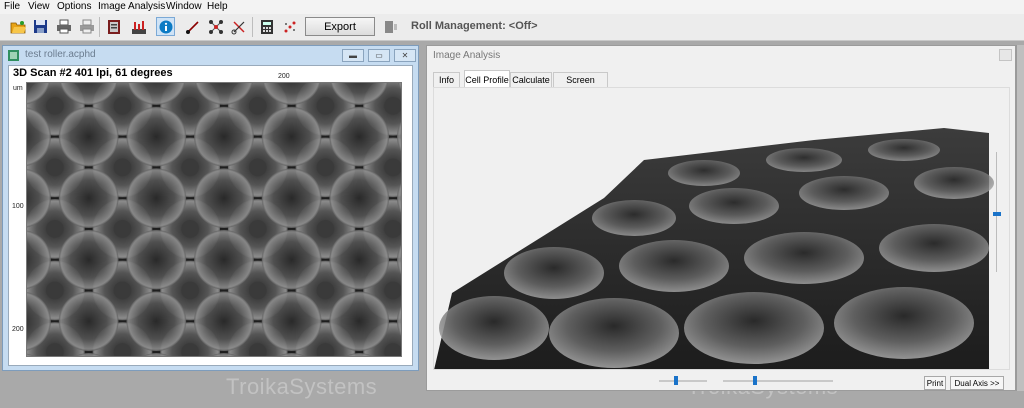 This screenshot has height=408, width=1024. I want to click on horizontal-slider-2-thumb, so click(755, 380).